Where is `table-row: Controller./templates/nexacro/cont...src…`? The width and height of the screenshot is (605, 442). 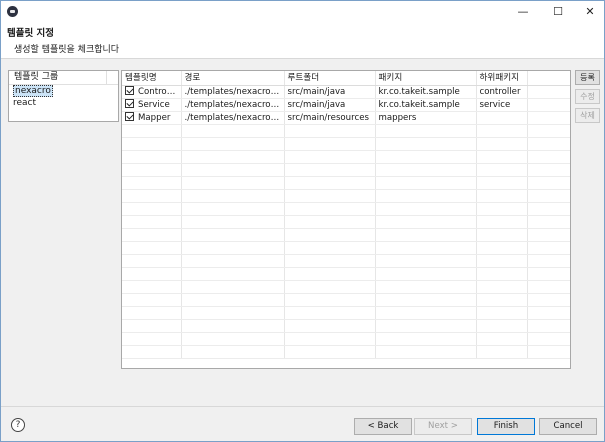 table-row: Controller./templates/nexacro/cont...src… is located at coordinates (346, 92).